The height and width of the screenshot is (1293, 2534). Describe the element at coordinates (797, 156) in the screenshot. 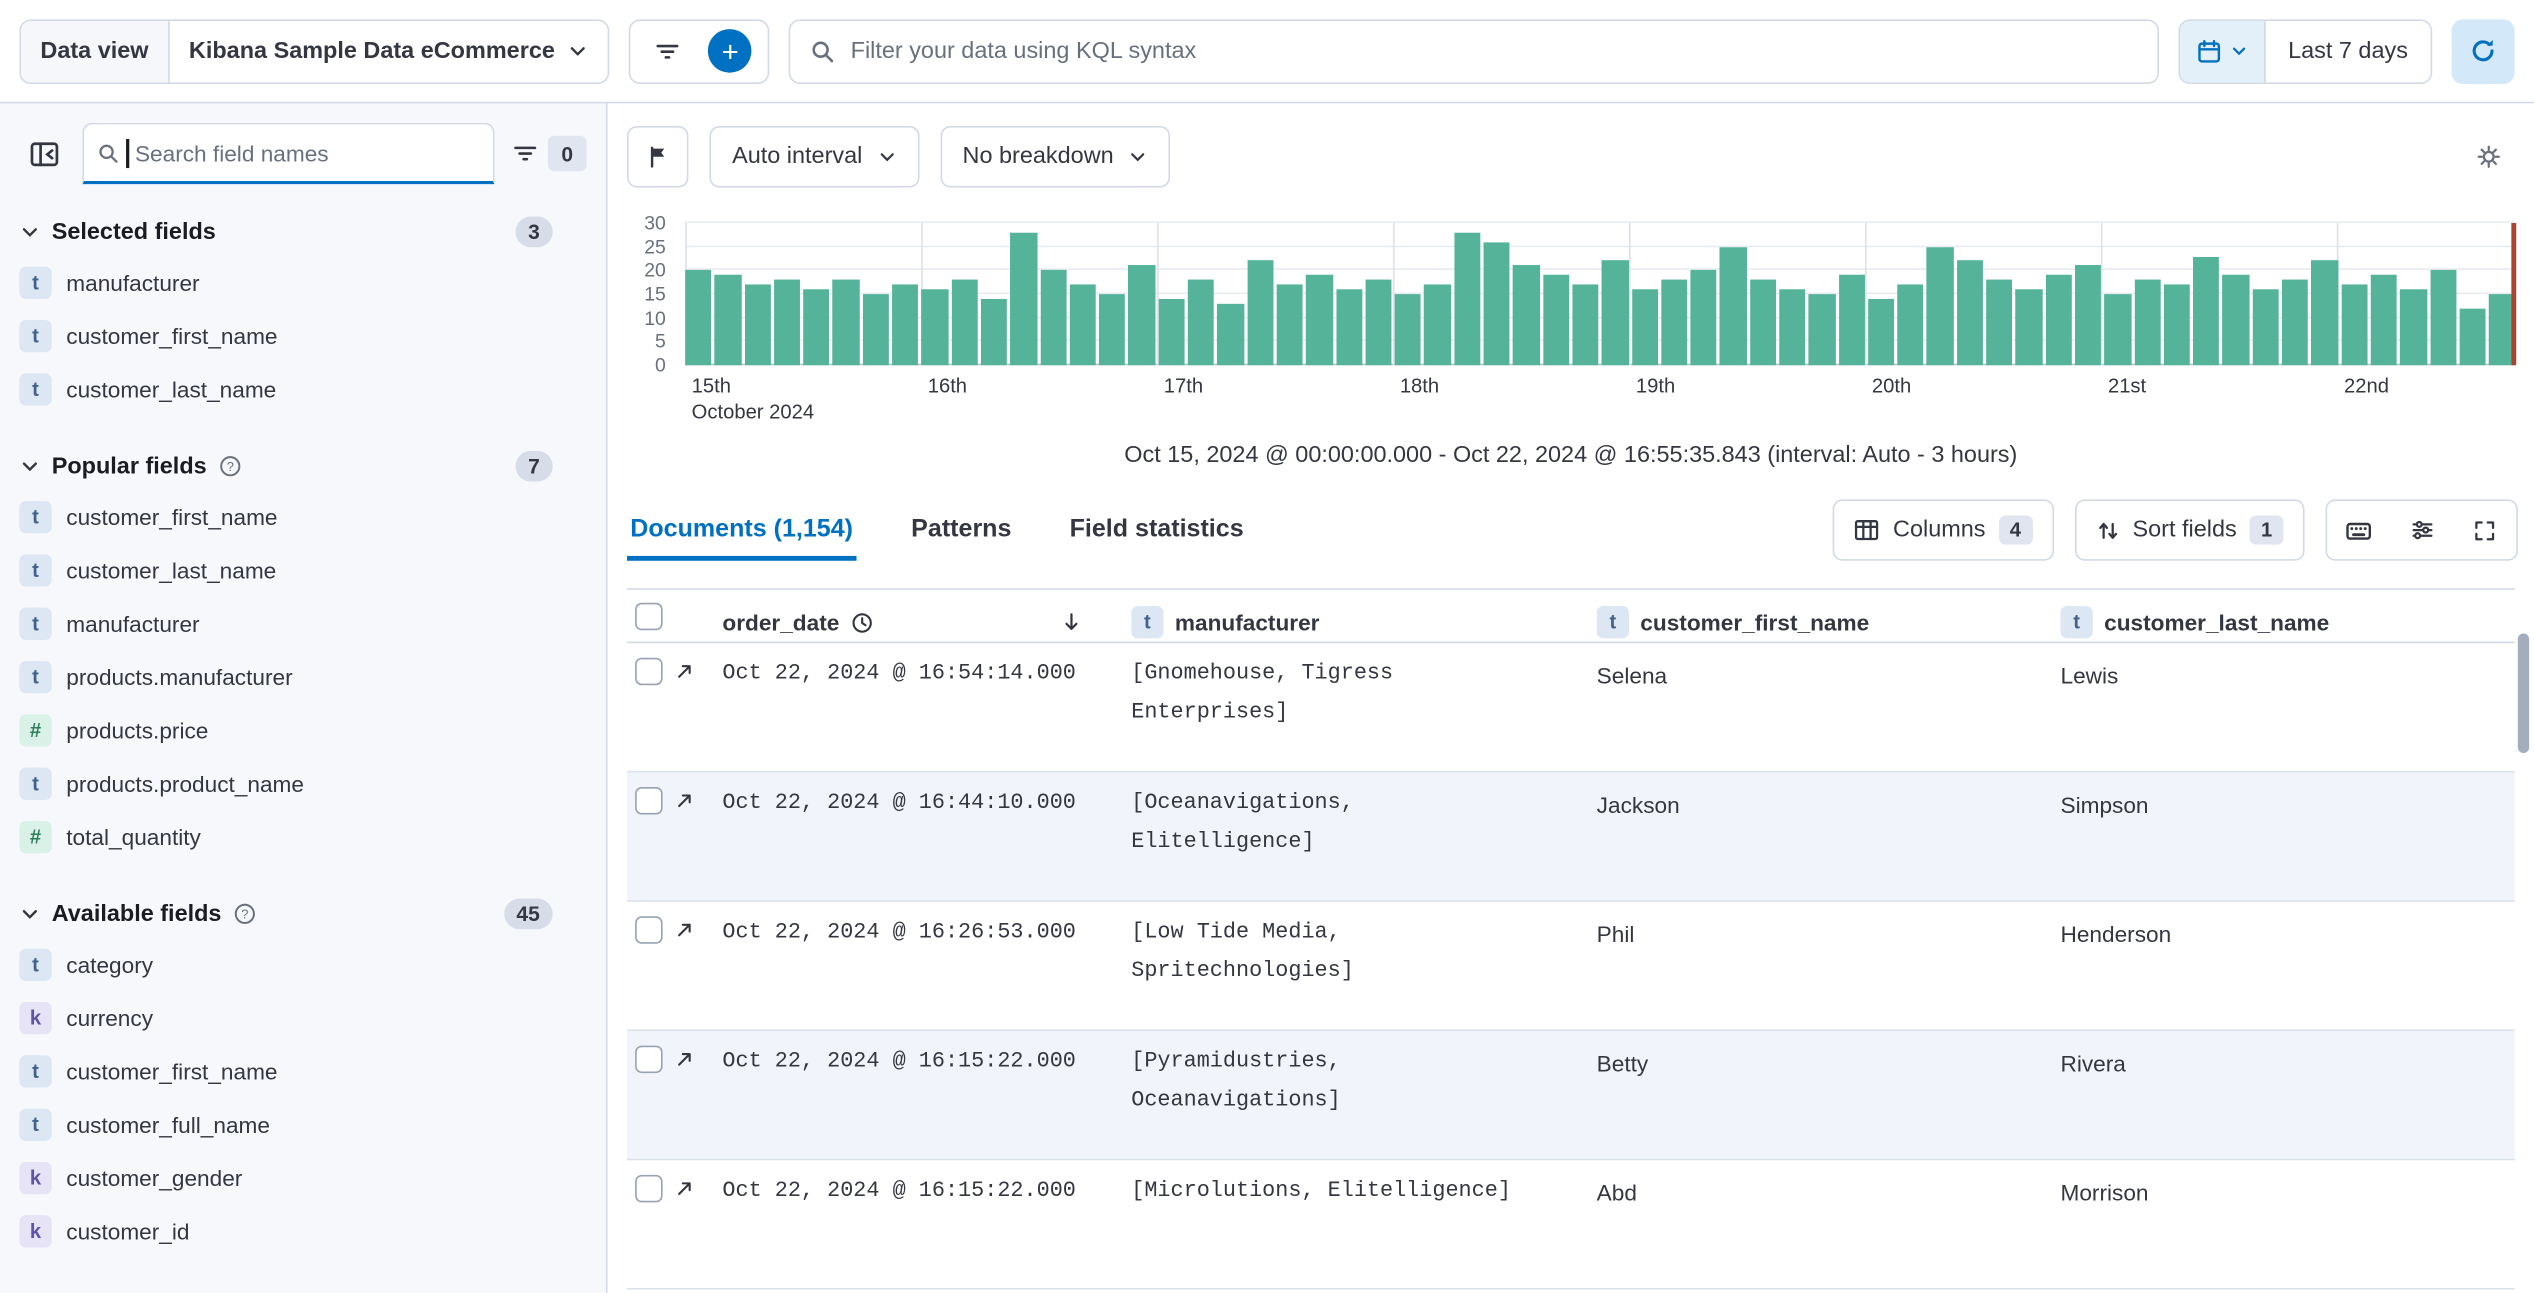

I see `interval-label: Auto interval` at that location.